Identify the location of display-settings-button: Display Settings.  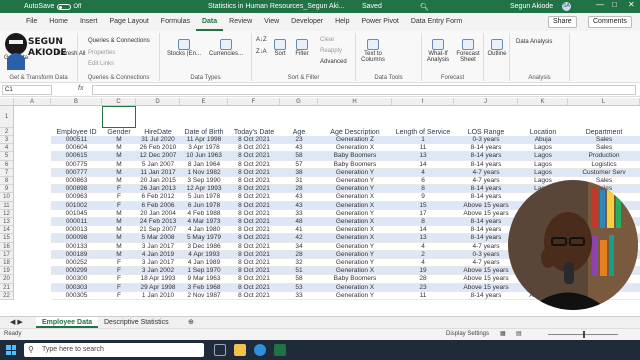
(467, 334).